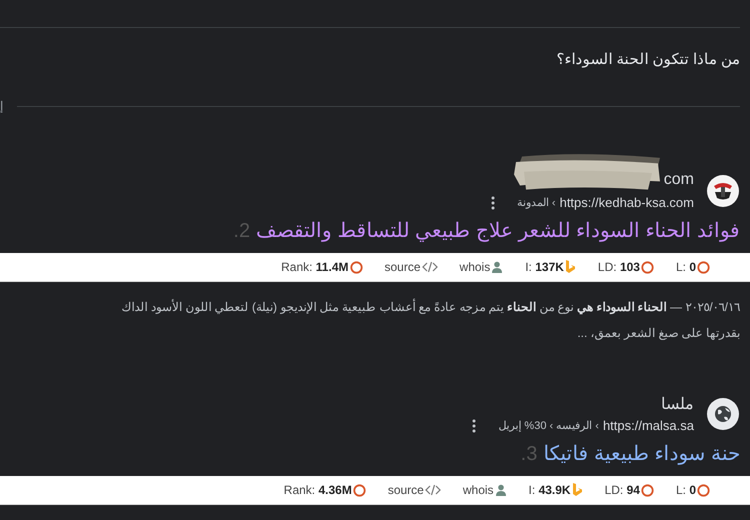  What do you see at coordinates (641, 453) in the screenshot?
I see `result-link: حنة سوداء طبيعية فاتيكا` at bounding box center [641, 453].